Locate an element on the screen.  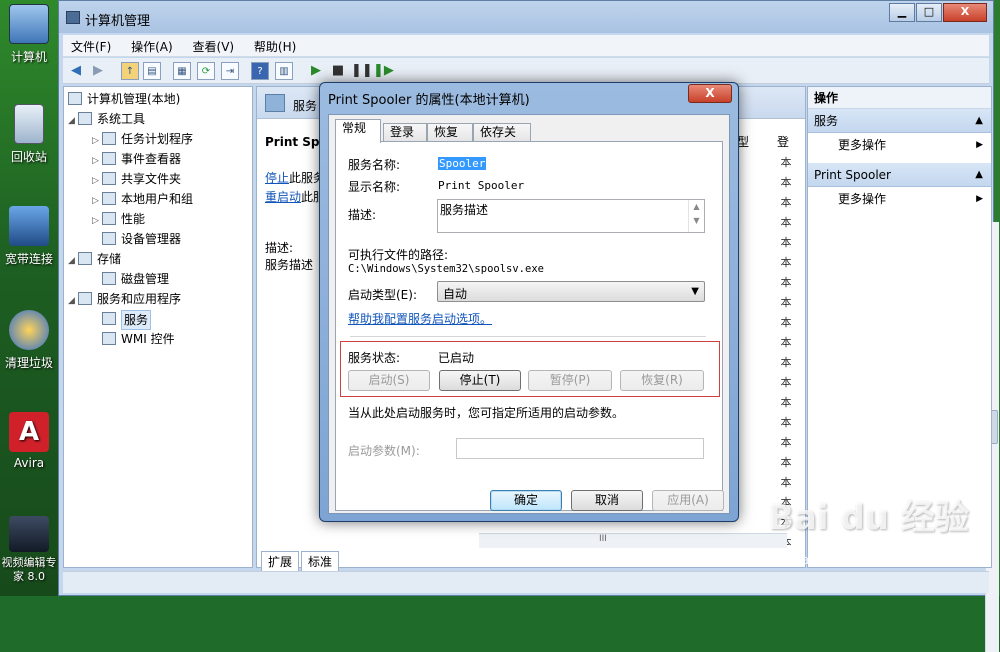
menu-file: 文件(F) is located at coordinates (91, 45).